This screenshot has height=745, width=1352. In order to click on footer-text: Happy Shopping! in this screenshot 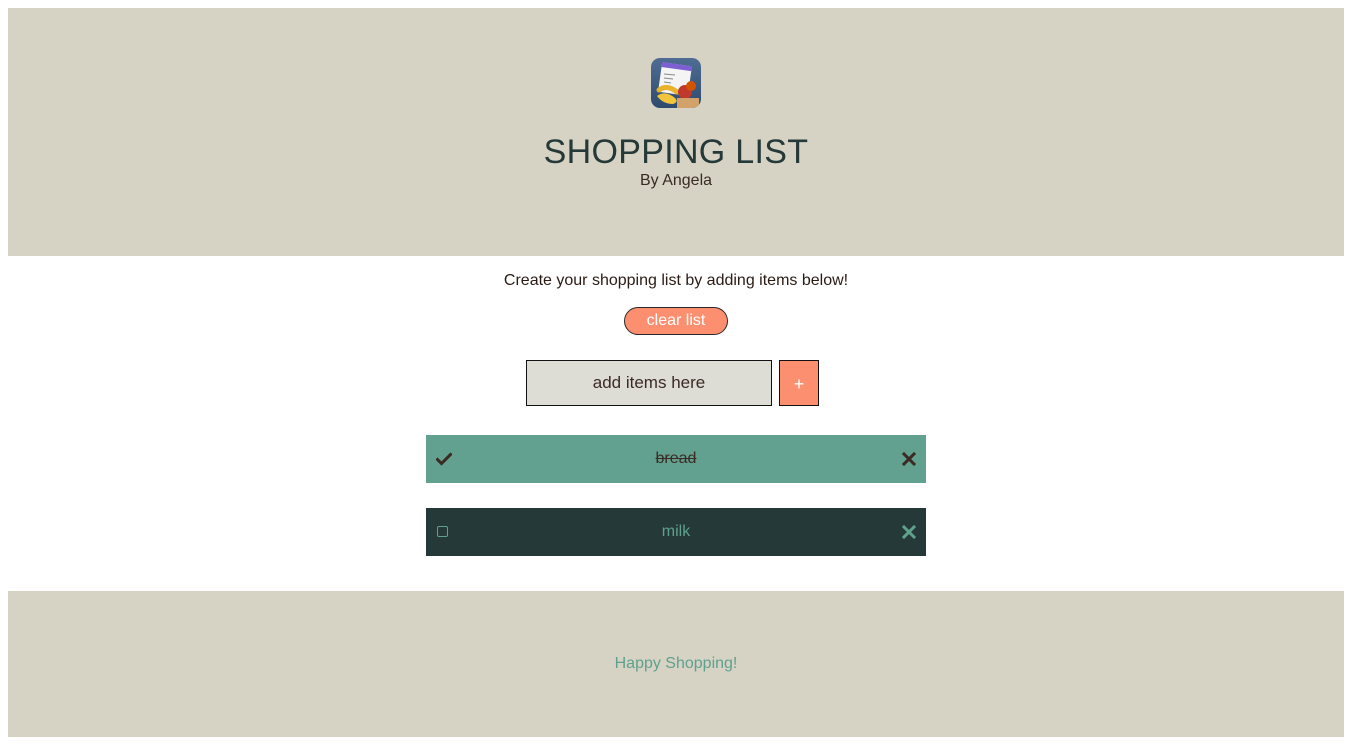, I will do `click(676, 663)`.